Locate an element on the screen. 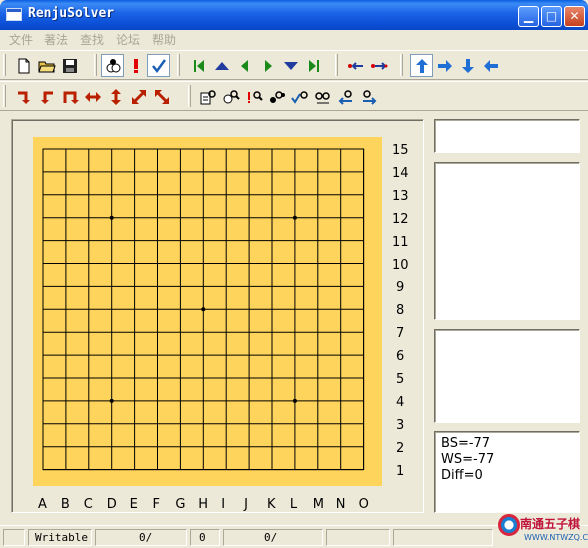 The image size is (588, 548). minimize-icon: ▁ is located at coordinates (528, 16).